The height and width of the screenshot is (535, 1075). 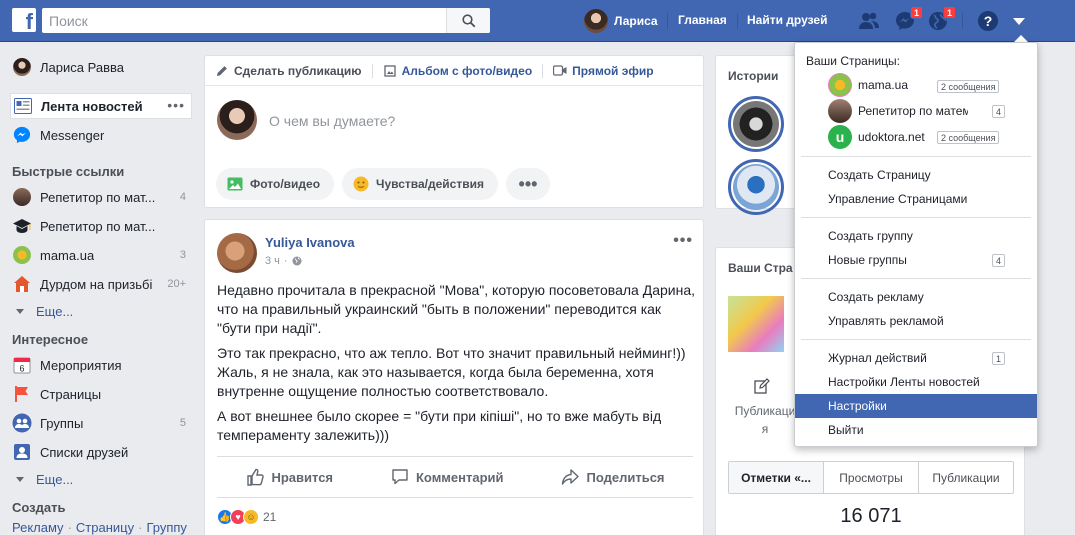 I want to click on publish-label: Публикаци я, so click(x=765, y=420).